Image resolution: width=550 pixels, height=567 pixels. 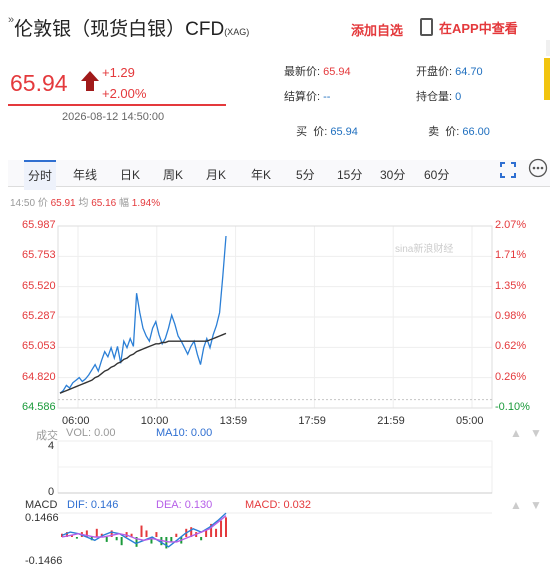 I want to click on macd-down-triangle-icon: ▼, so click(x=536, y=505).